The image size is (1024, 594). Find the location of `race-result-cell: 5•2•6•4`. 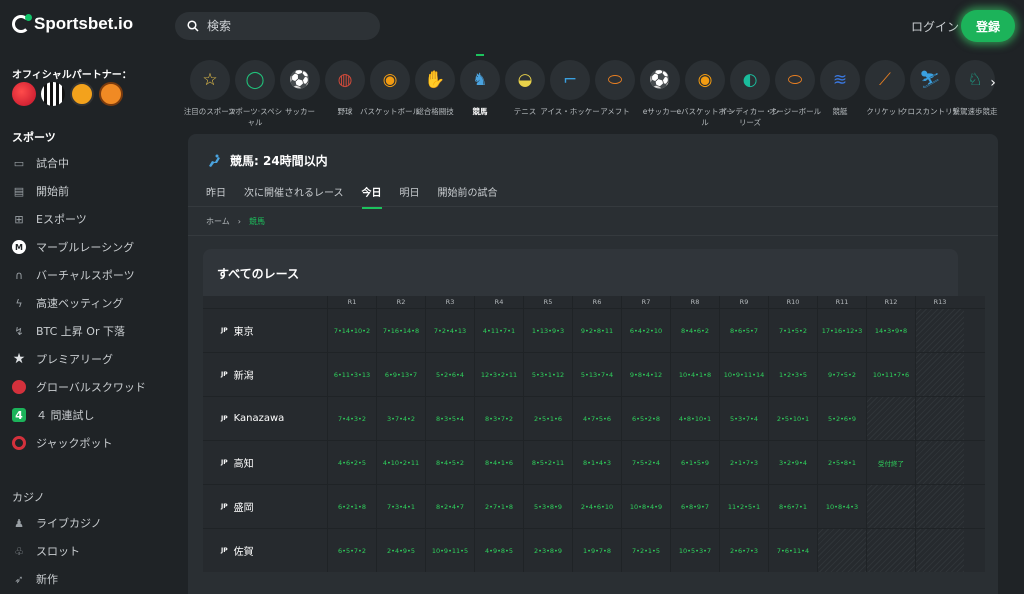

race-result-cell: 5•2•6•4 is located at coordinates (449, 374).